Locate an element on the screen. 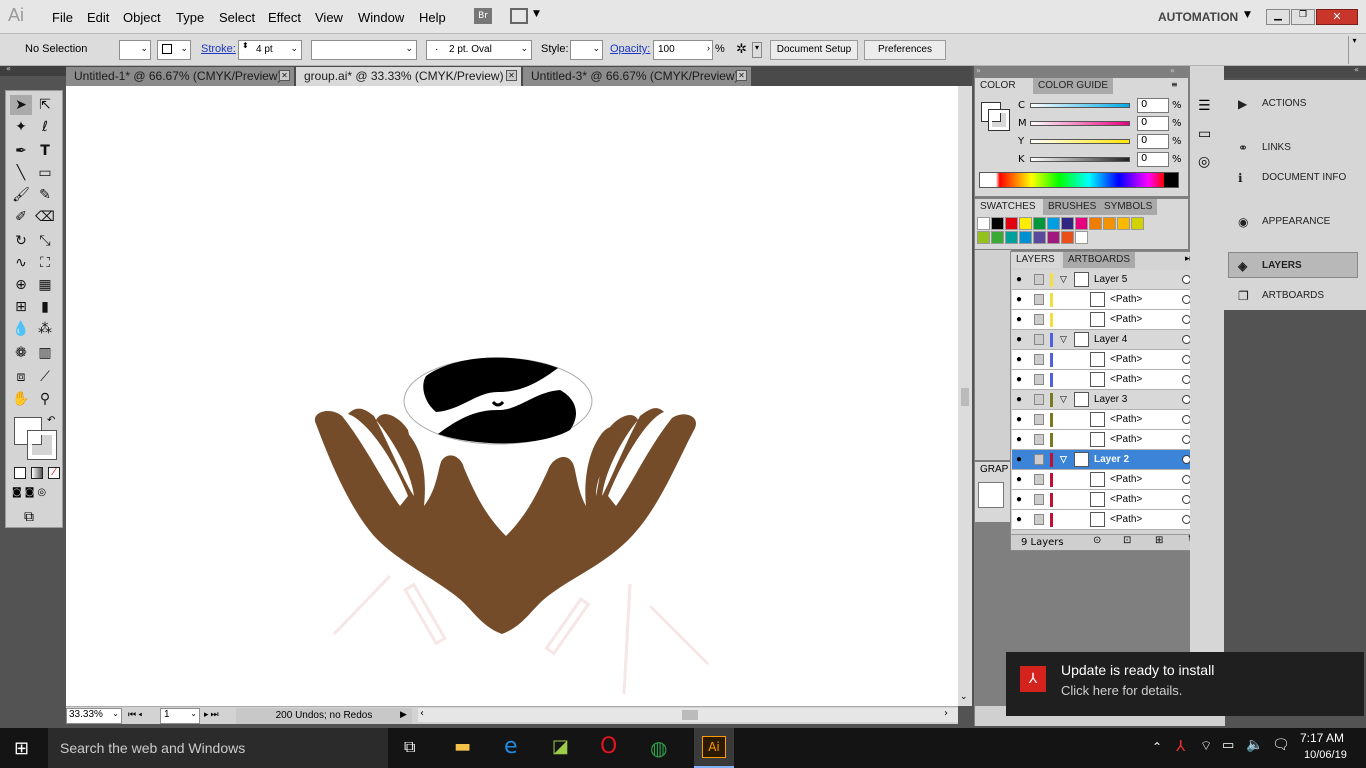  channel-y-value: 0 is located at coordinates (1153, 141).